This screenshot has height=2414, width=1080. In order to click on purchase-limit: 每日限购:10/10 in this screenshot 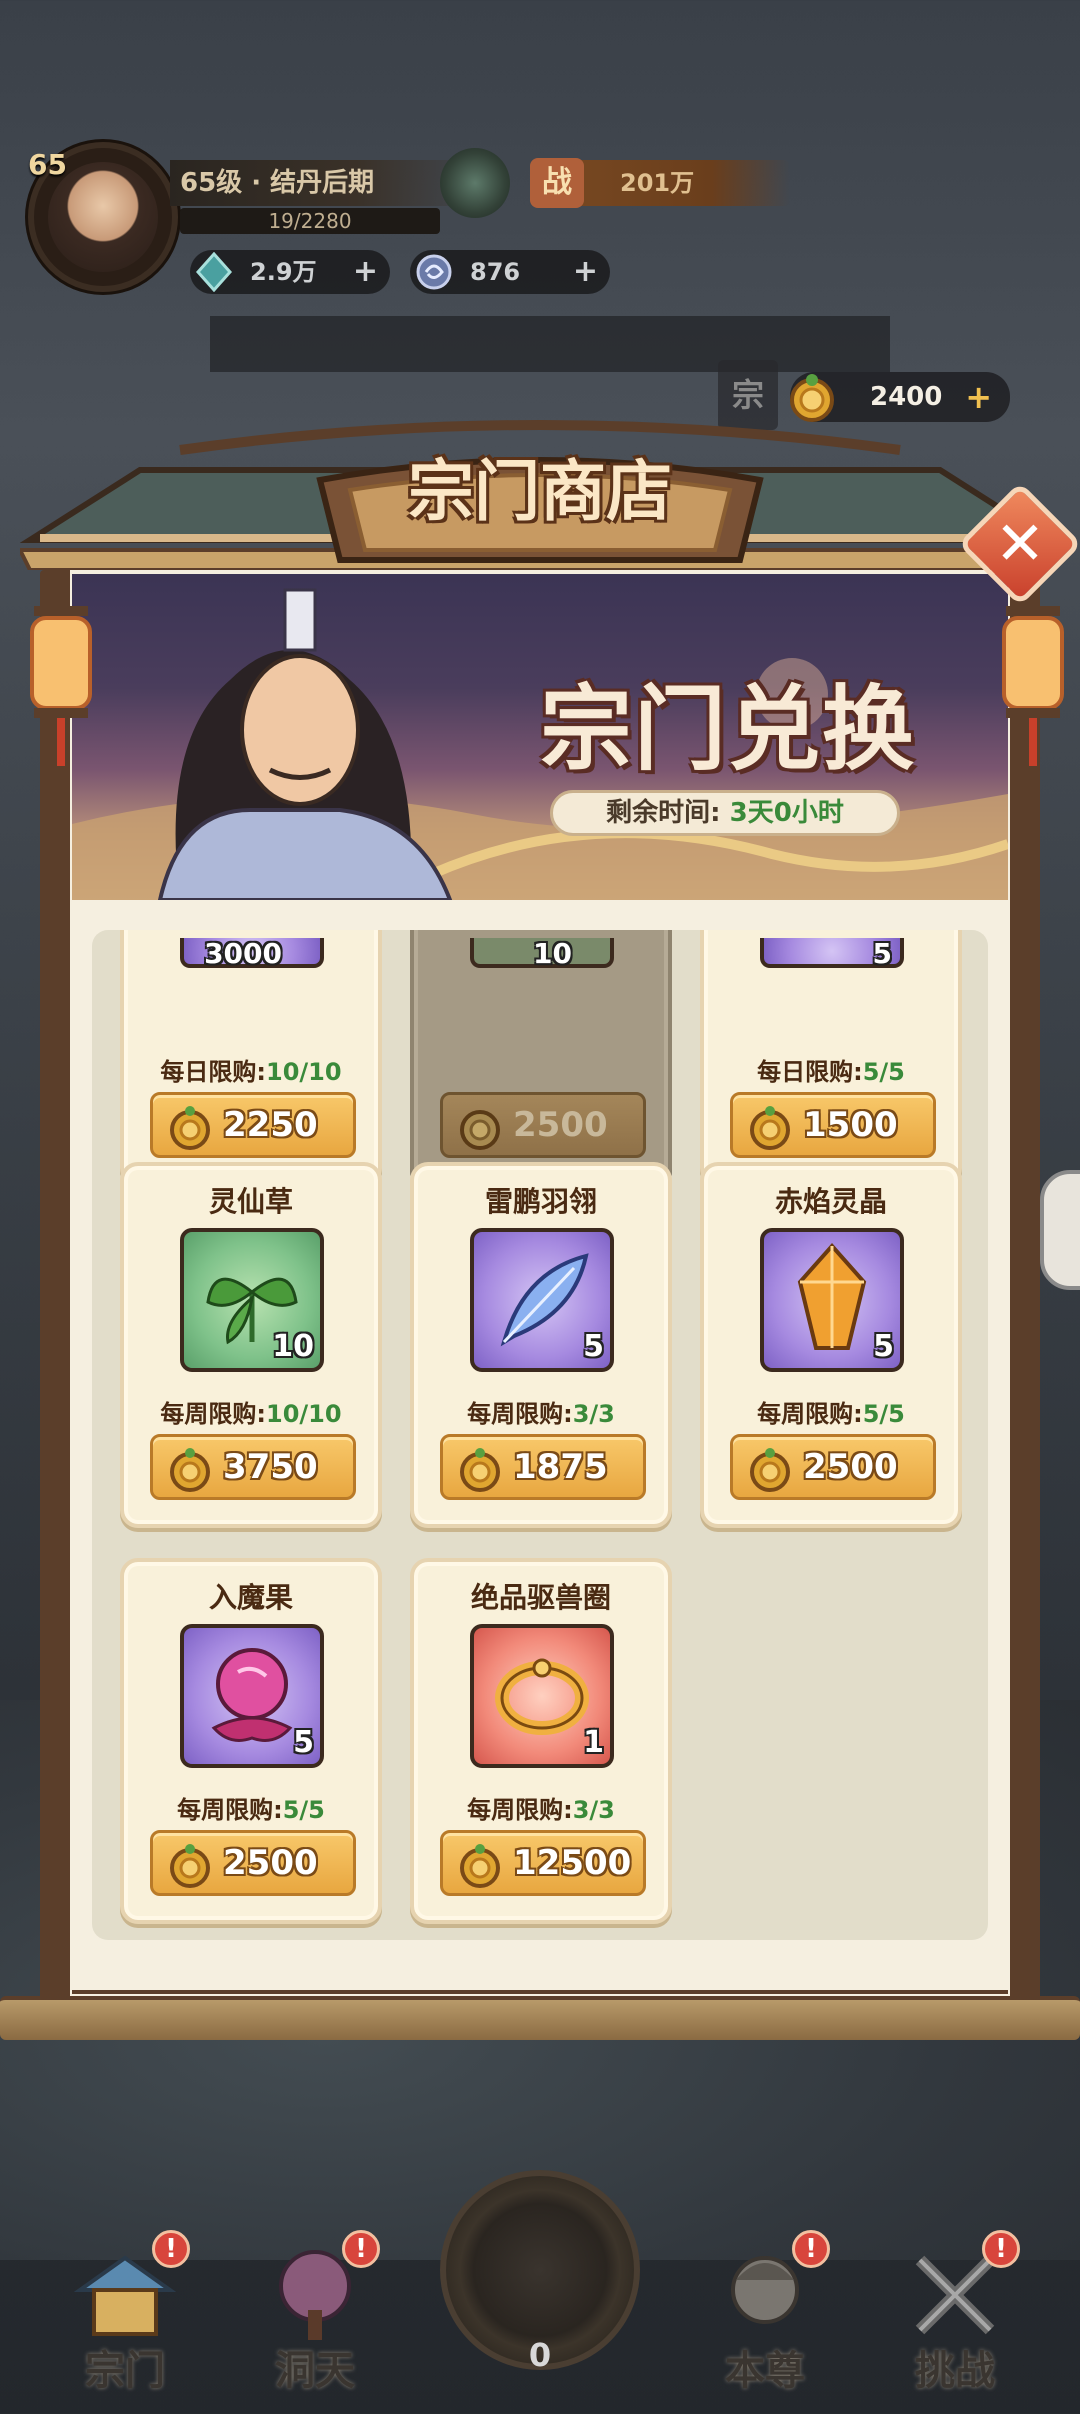, I will do `click(251, 1069)`.